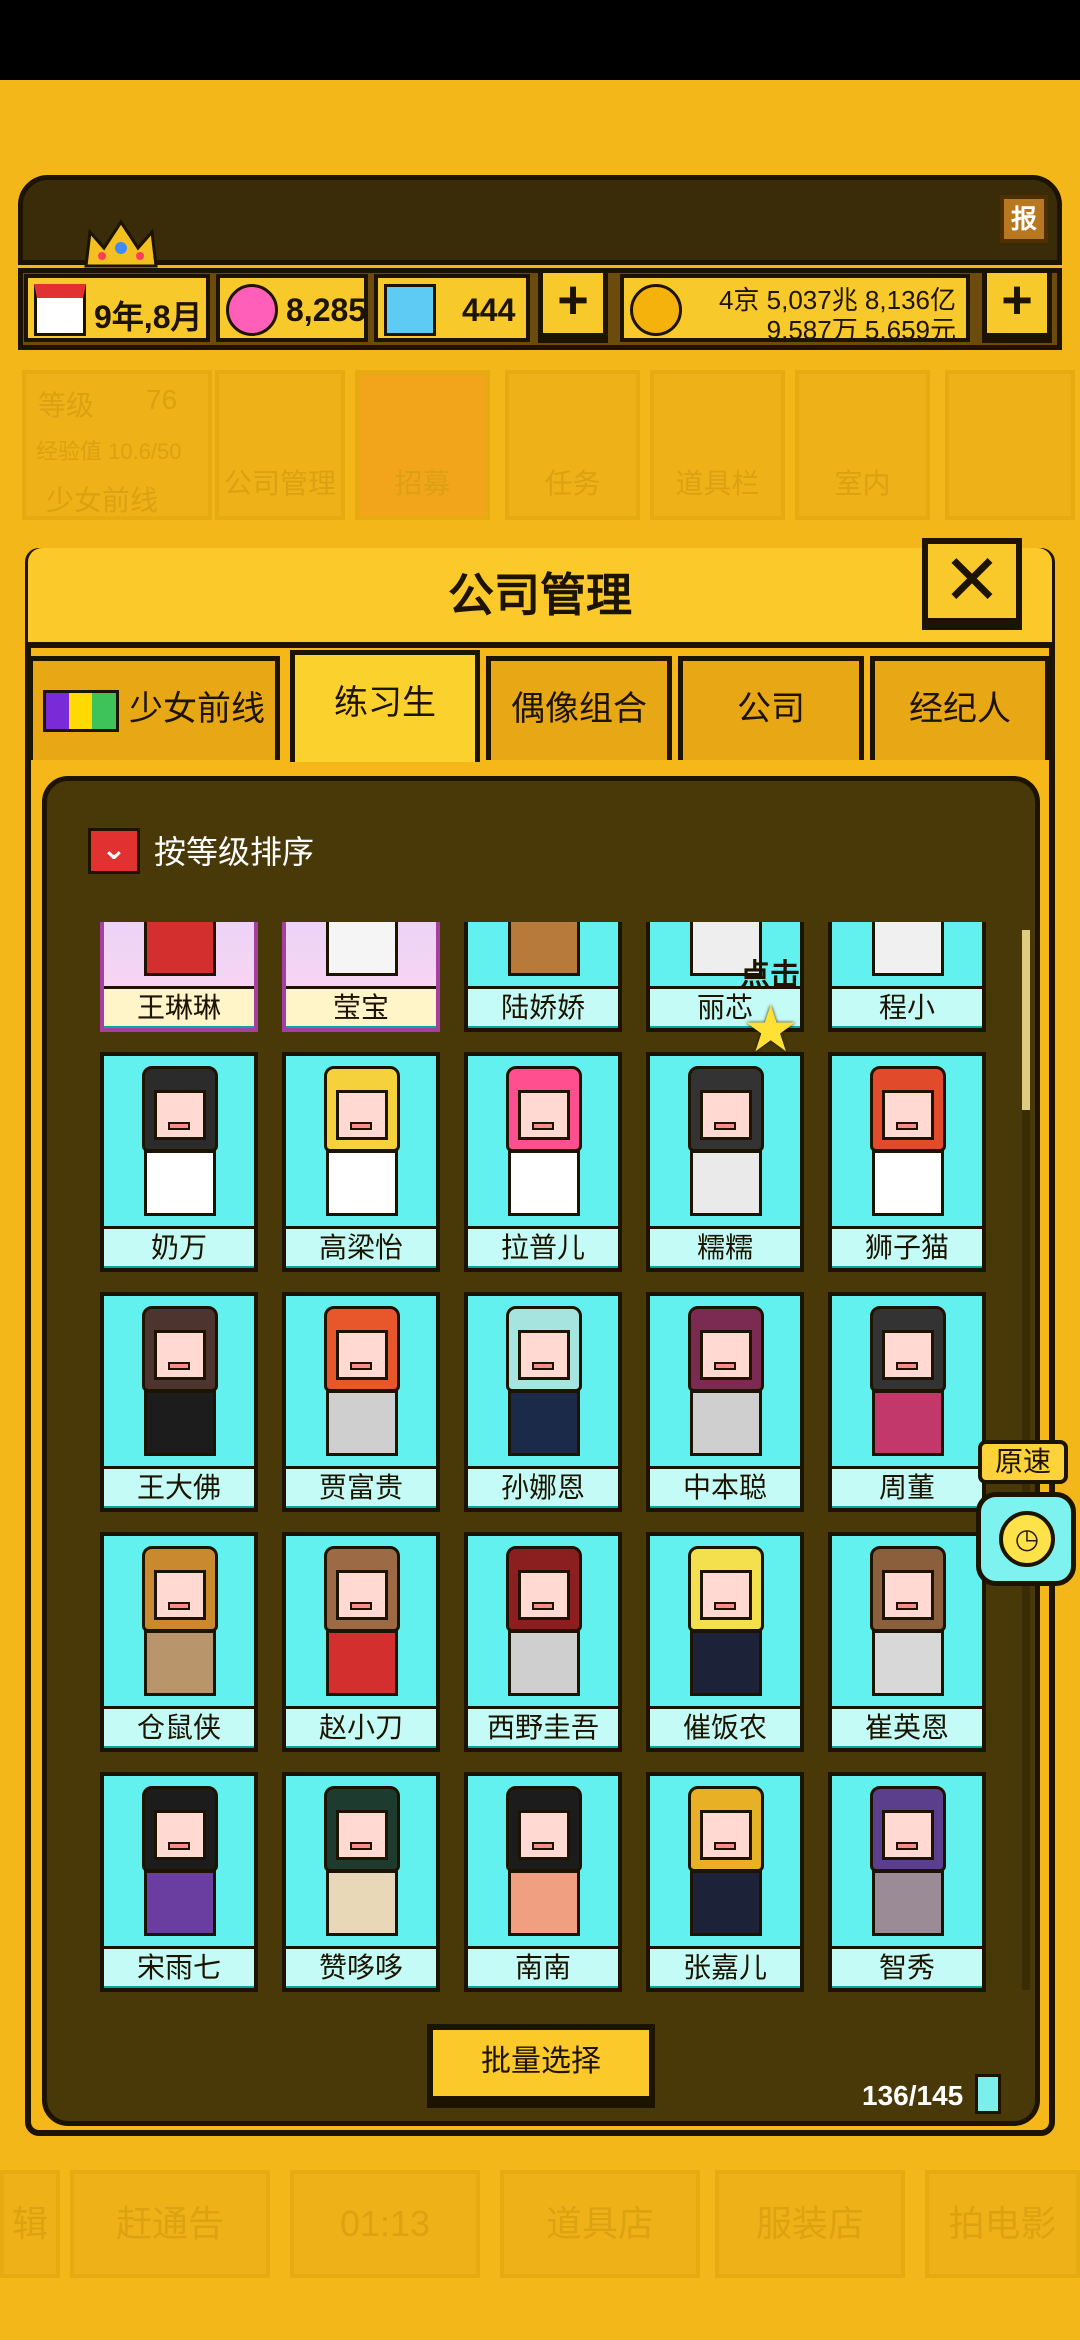 The image size is (1080, 2340). What do you see at coordinates (1002, 2224) in the screenshot?
I see `bottom-item-5: 拍电影` at bounding box center [1002, 2224].